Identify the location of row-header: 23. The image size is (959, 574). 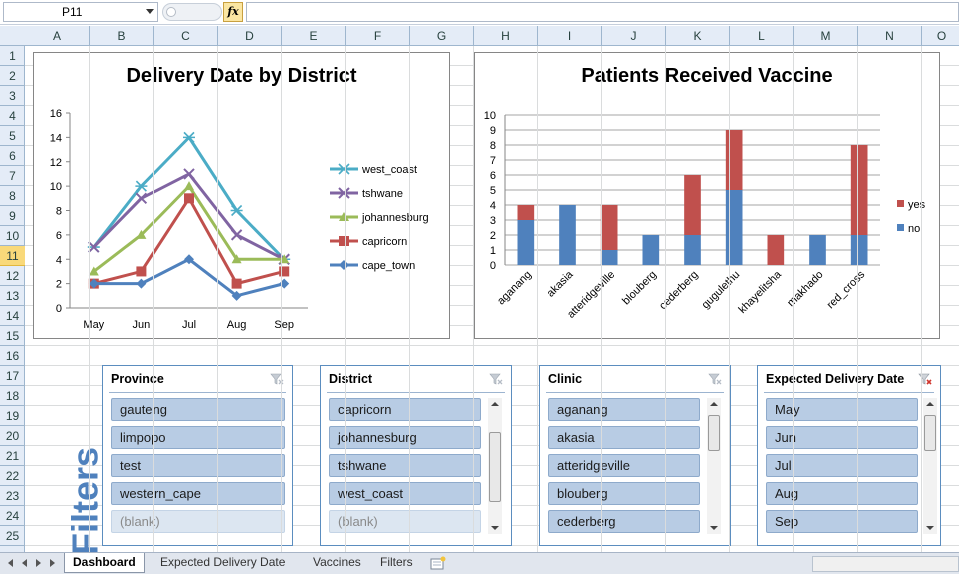
(12, 496).